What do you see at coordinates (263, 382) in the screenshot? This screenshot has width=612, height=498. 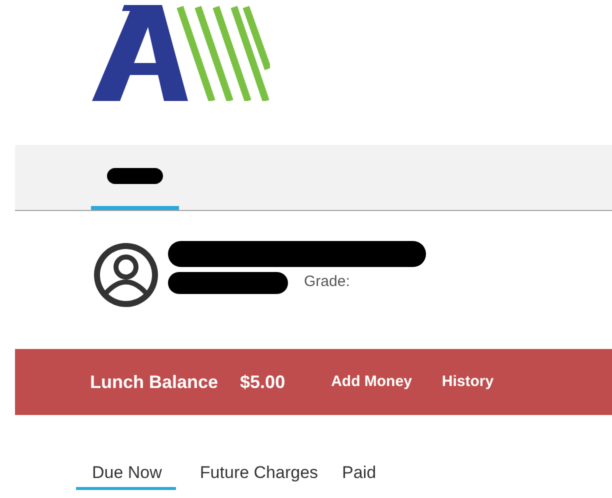 I see `balance-amount: $5.00` at bounding box center [263, 382].